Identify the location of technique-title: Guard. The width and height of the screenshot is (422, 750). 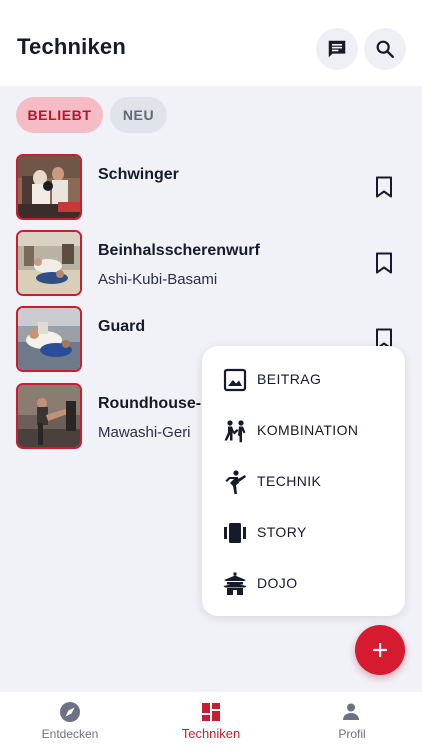
(122, 326).